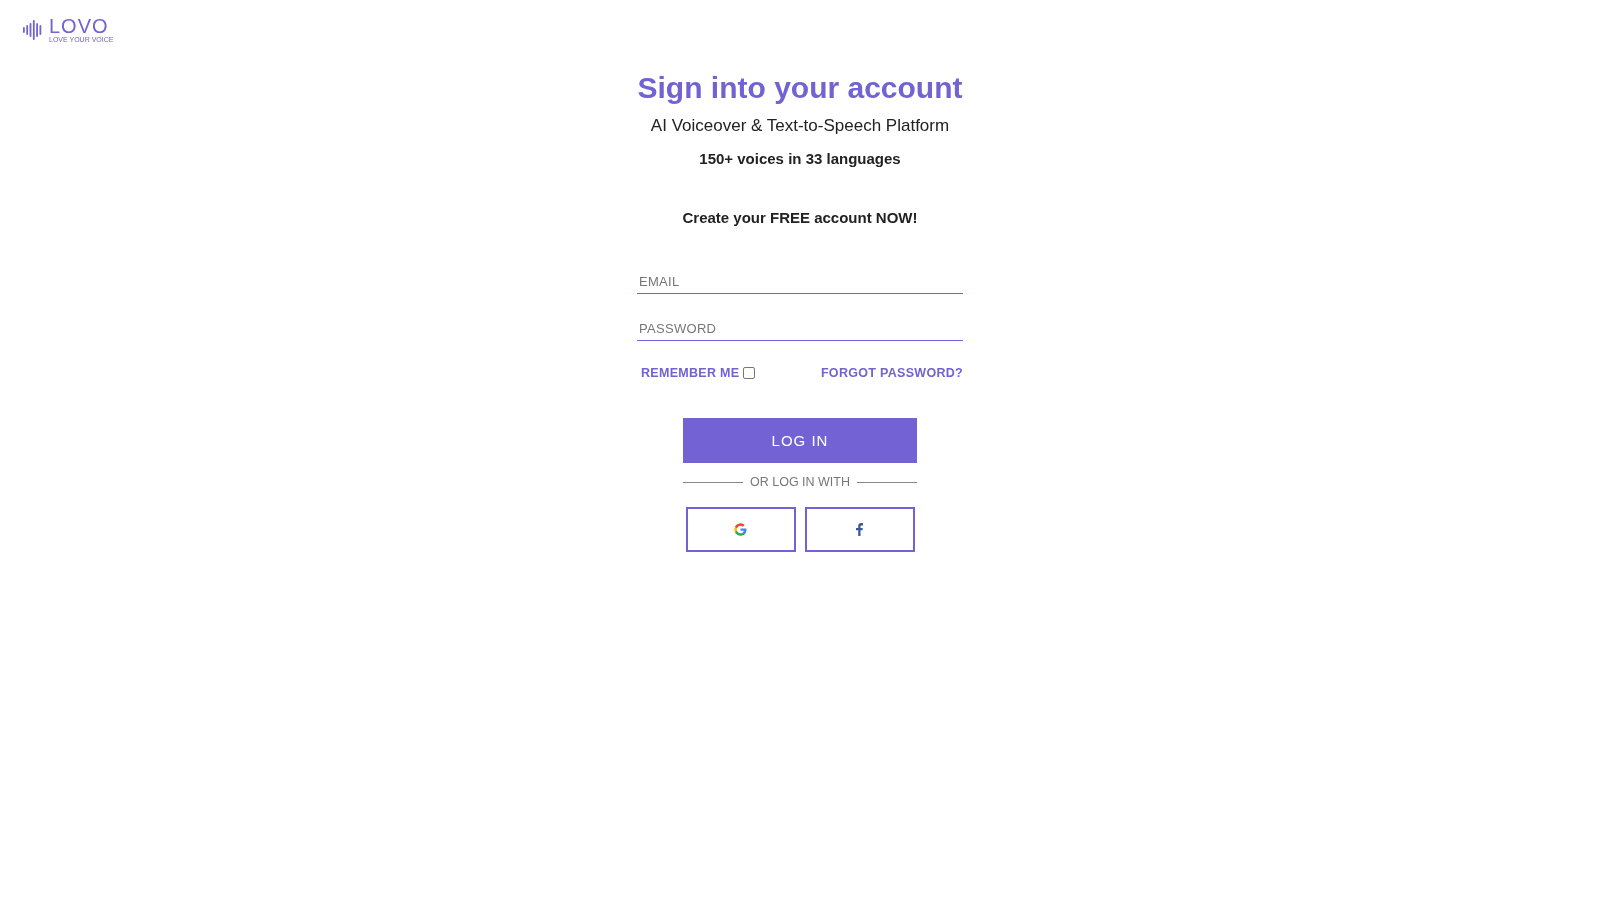 Image resolution: width=1600 pixels, height=900 pixels. Describe the element at coordinates (79, 26) in the screenshot. I see `logo-name: LOVO` at that location.